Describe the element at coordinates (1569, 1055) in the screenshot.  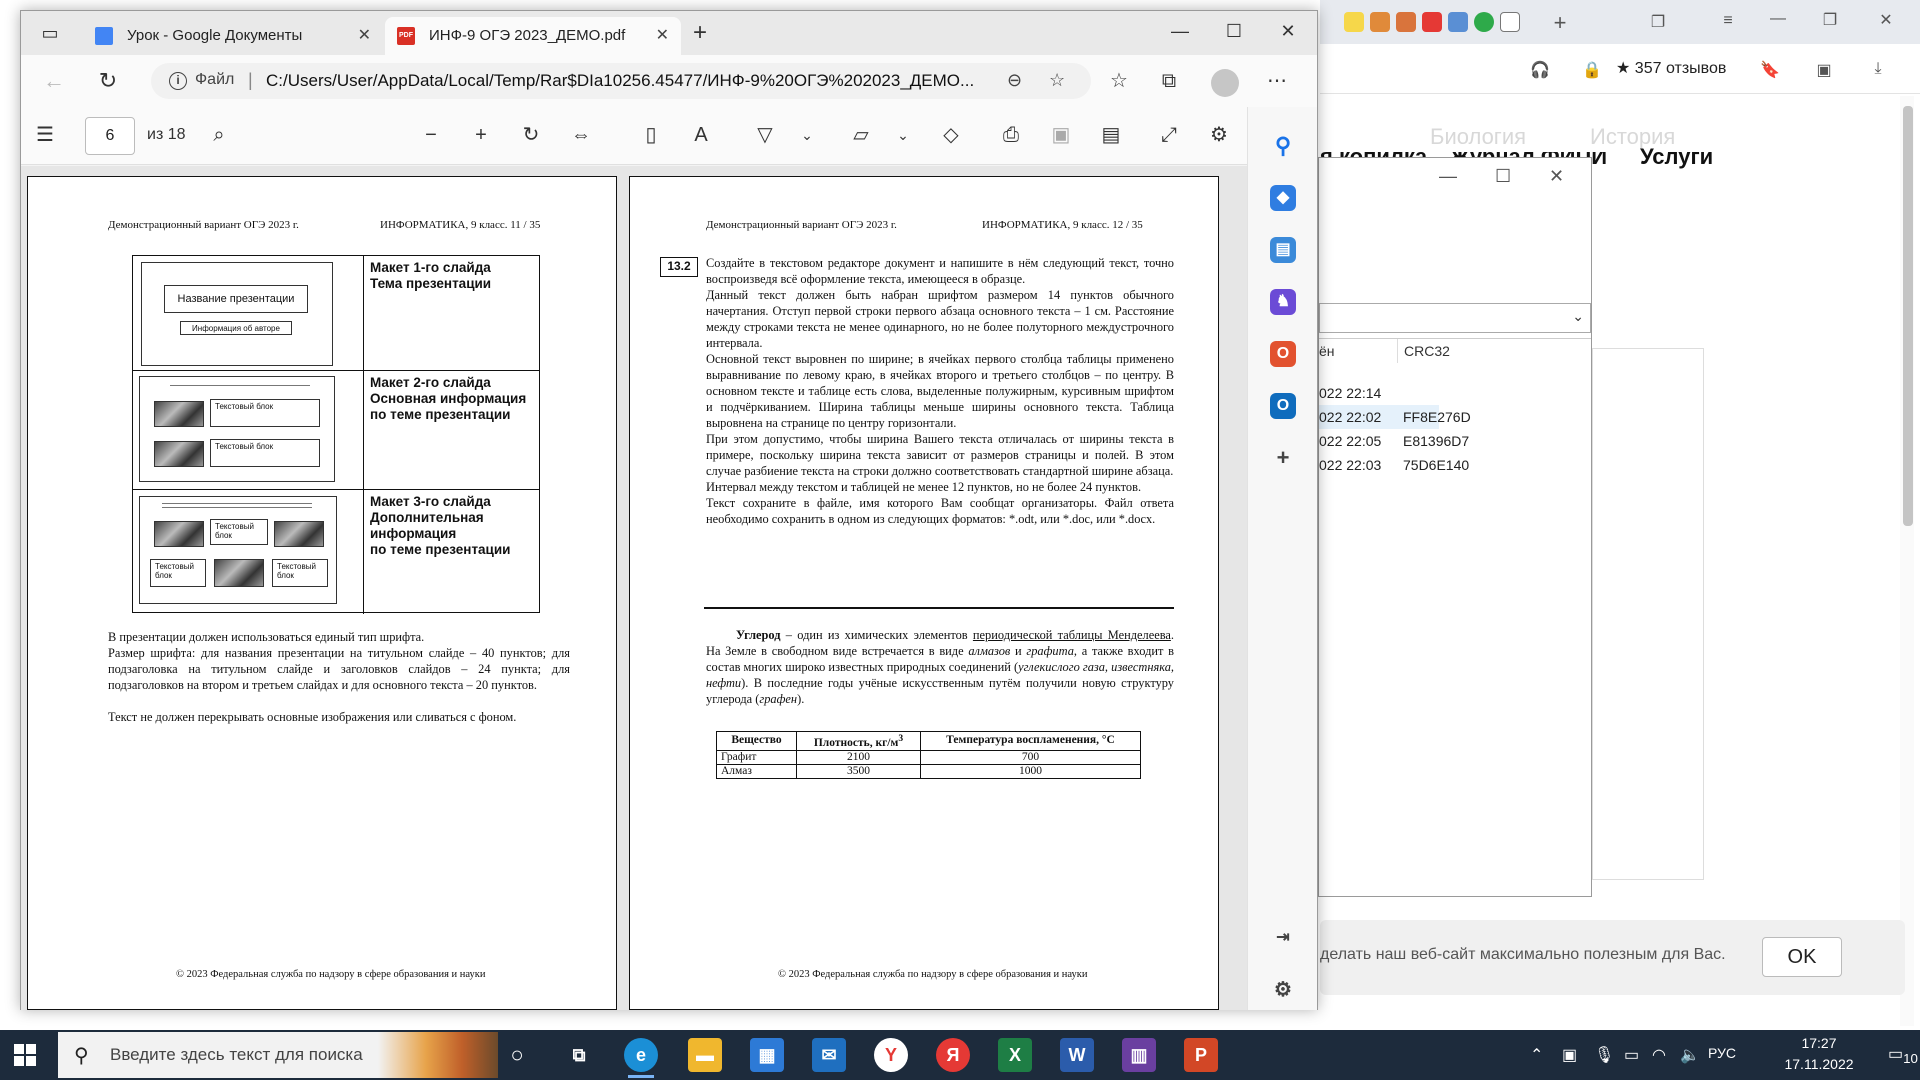
I see `tray-app-icon: ▣` at that location.